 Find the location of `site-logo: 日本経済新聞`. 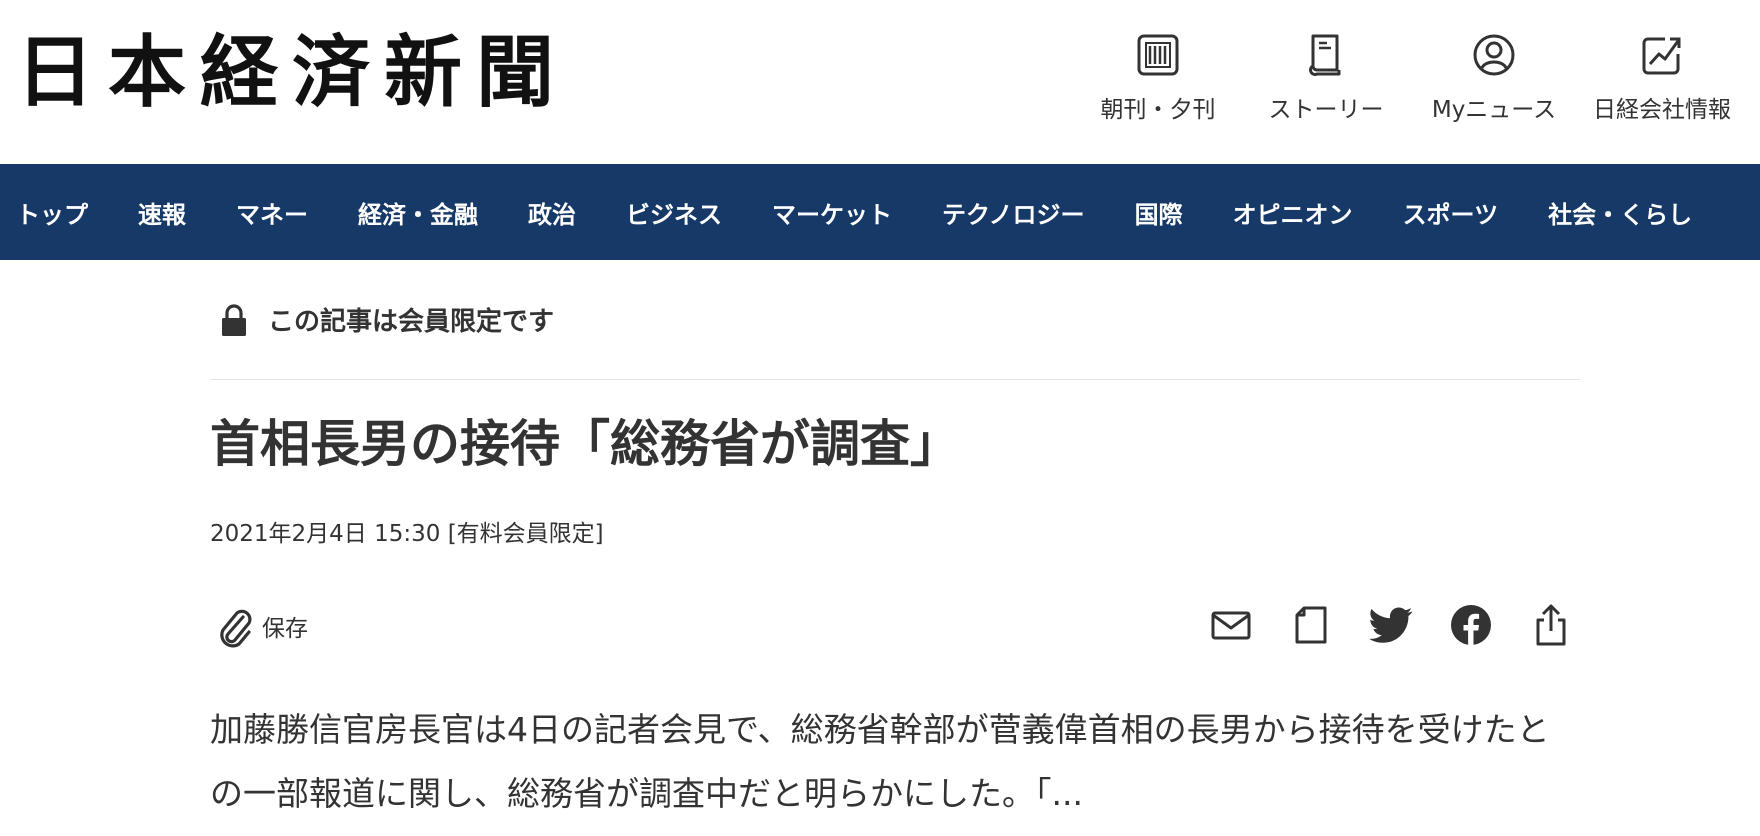

site-logo: 日本経済新聞 is located at coordinates (292, 73).